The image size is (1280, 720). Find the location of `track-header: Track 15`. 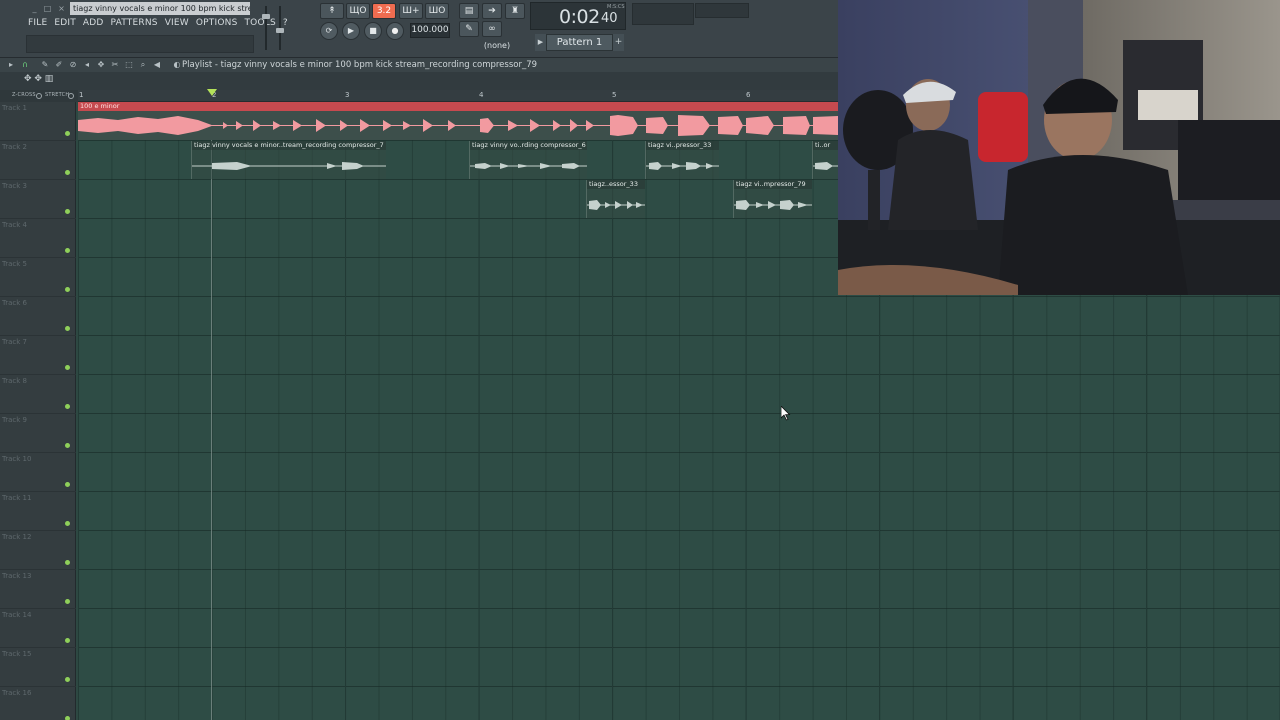

track-header: Track 15 is located at coordinates (38, 667).